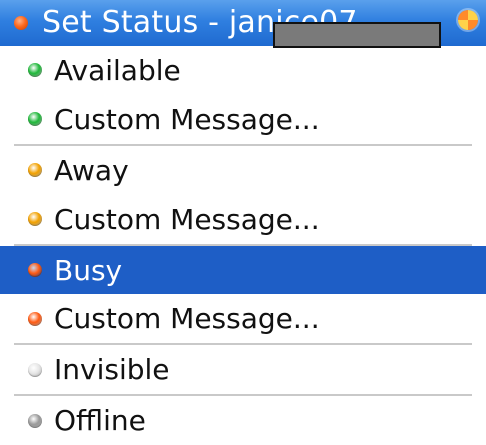 This screenshot has height=445, width=486. I want to click on status-item-busy: Busy, so click(243, 270).